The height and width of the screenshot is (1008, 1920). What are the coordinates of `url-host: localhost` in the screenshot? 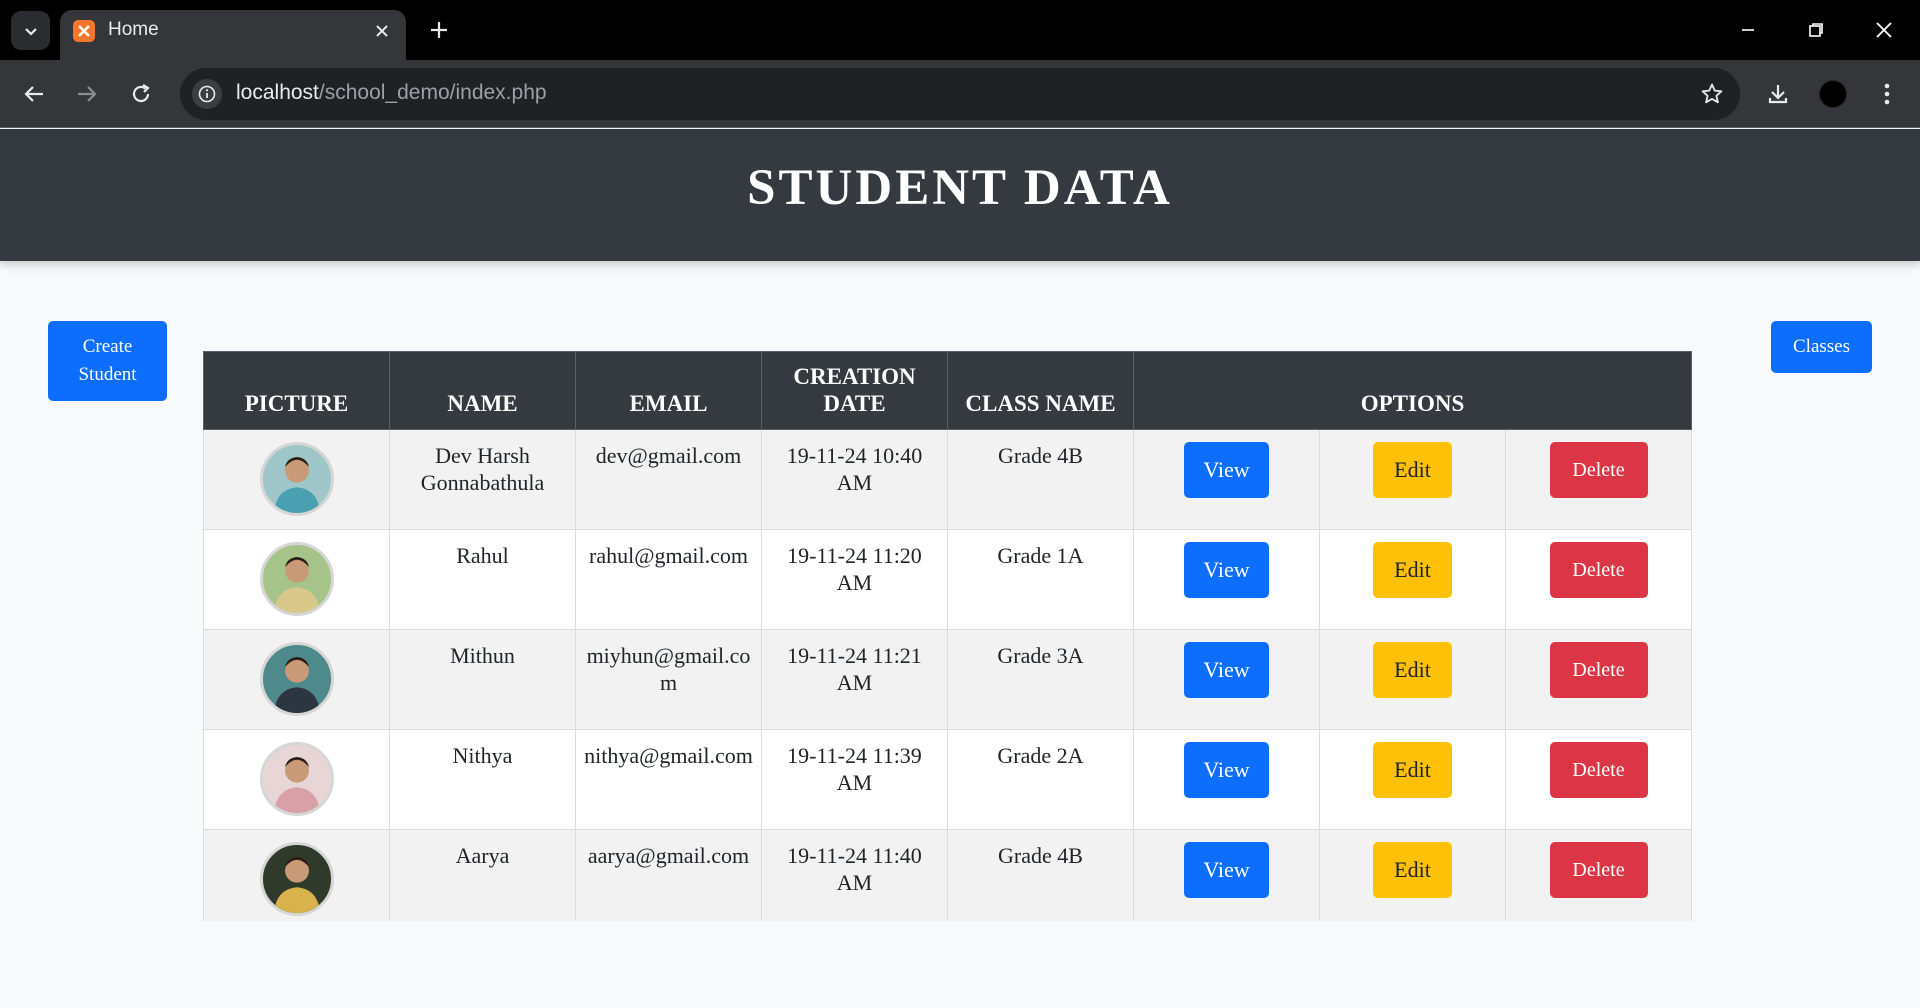 It's located at (277, 92).